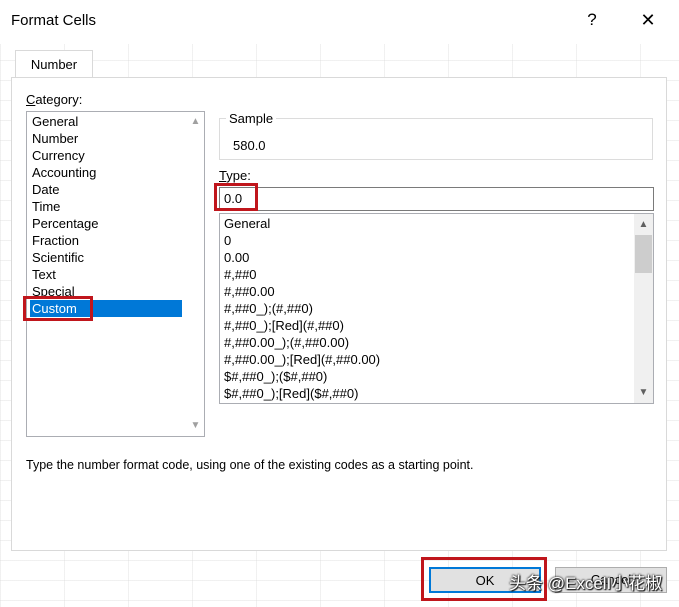  Describe the element at coordinates (249, 145) in the screenshot. I see `sample-value: 580.0` at that location.